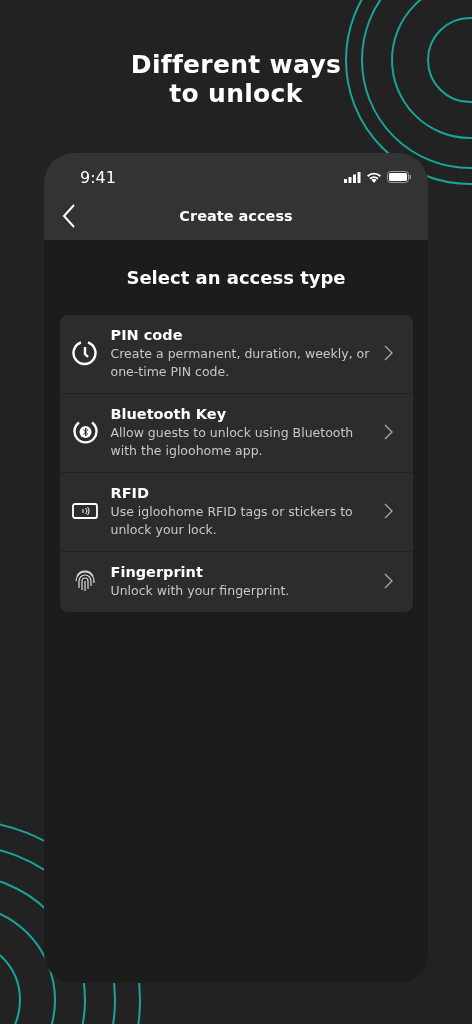 Image resolution: width=472 pixels, height=1024 pixels. I want to click on option-description: Allow guests to unlock using Bluetooth with the igloohome app., so click(232, 442).